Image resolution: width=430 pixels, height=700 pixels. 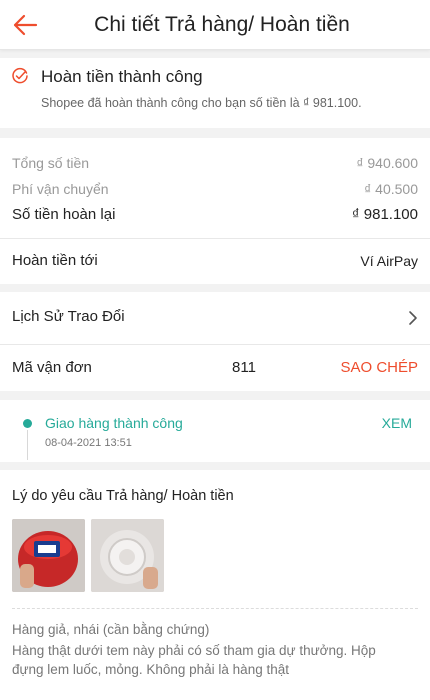 I want to click on delivery-time: 08-04-2021 13:51, so click(x=88, y=443).